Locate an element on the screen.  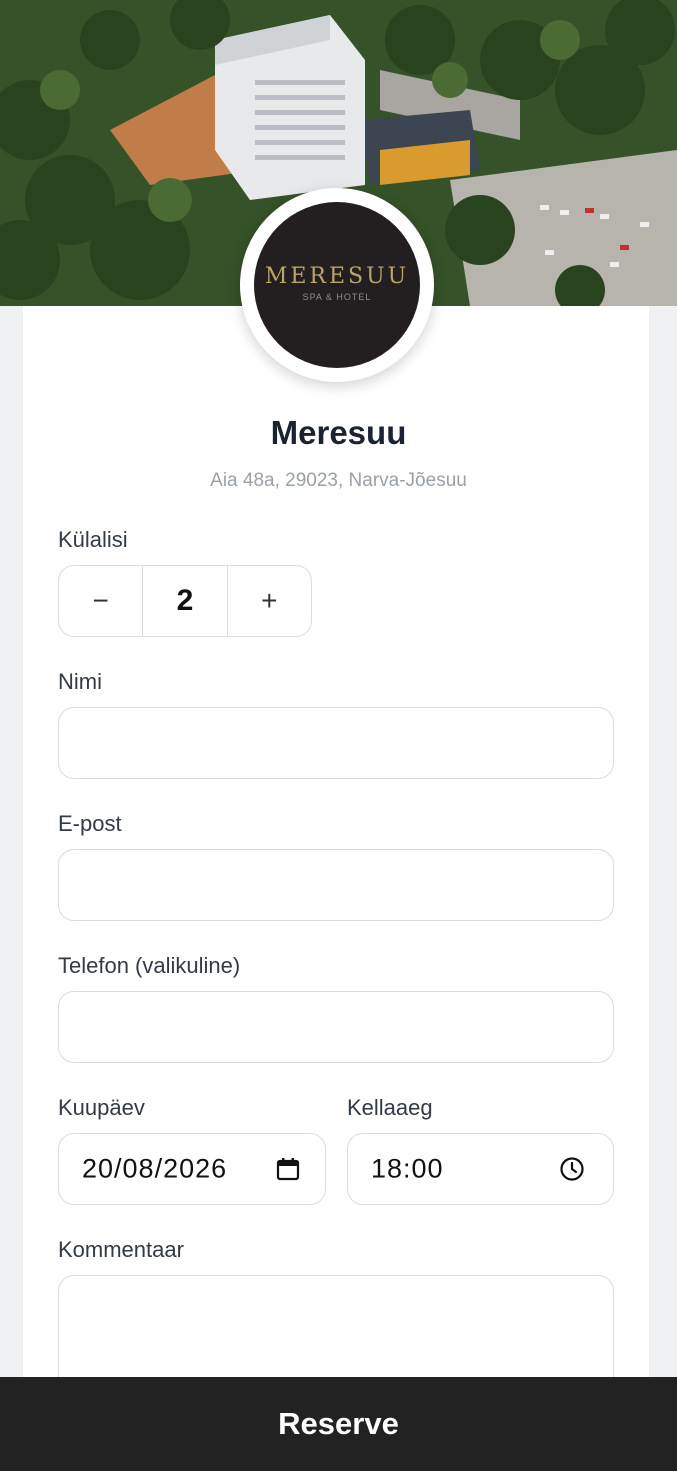
decrement-guests-button: − is located at coordinates (100, 601).